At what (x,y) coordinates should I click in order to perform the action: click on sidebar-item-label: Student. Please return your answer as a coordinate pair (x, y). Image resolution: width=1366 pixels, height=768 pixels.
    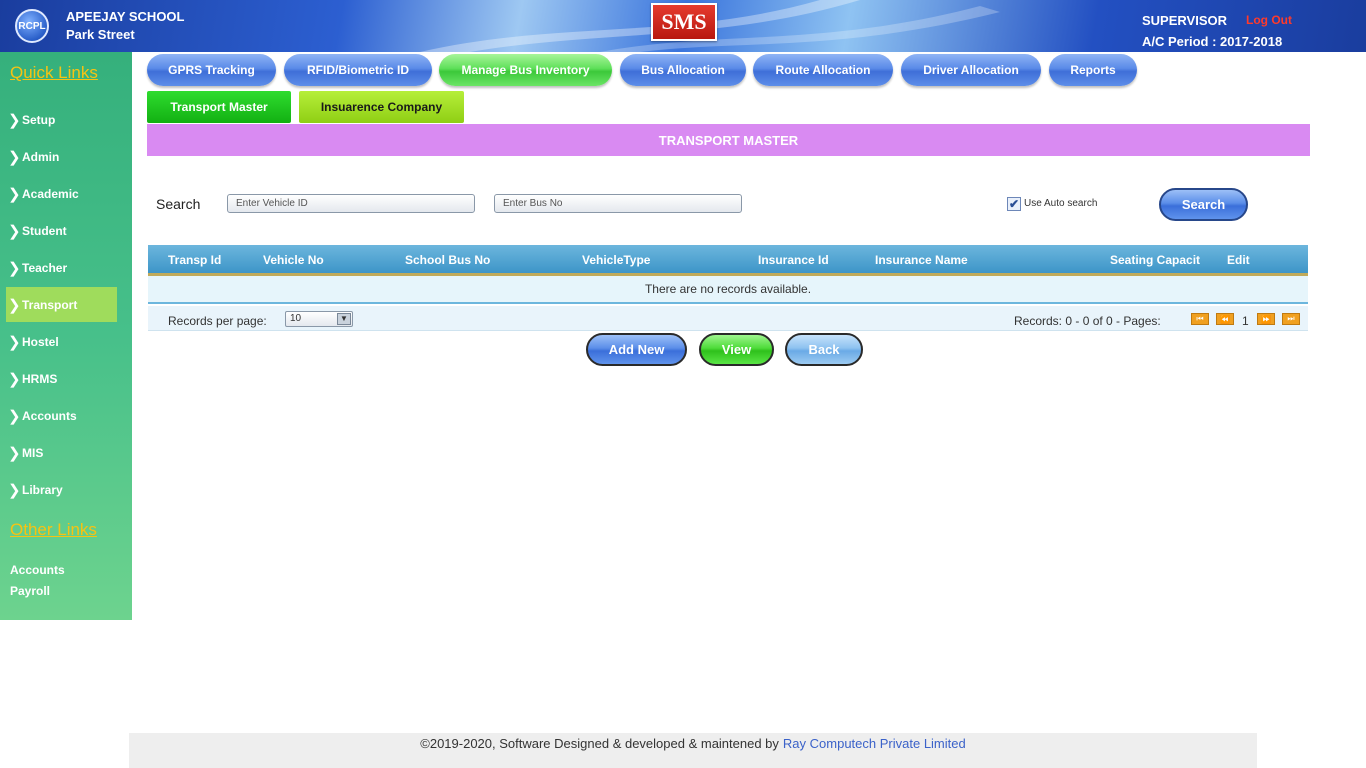
    Looking at the image, I should click on (44, 230).